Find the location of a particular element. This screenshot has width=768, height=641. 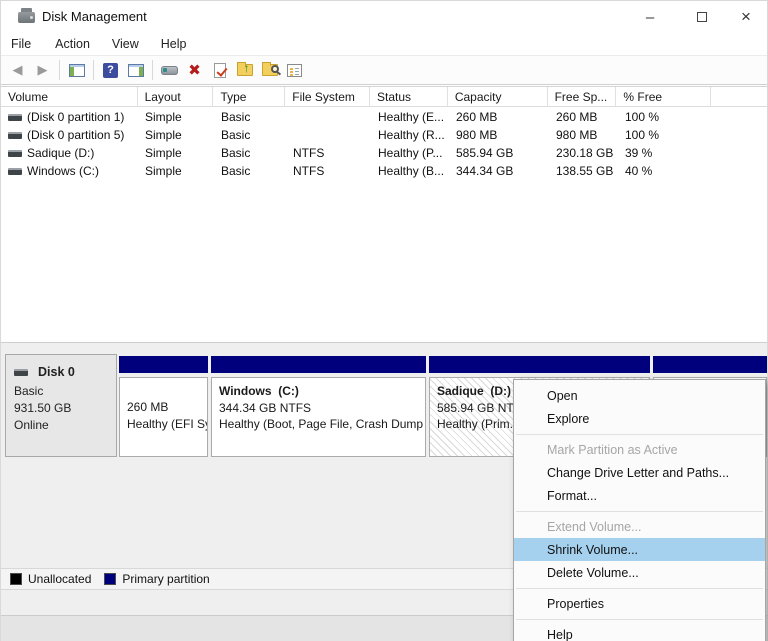

help-icon: ? is located at coordinates (110, 70).